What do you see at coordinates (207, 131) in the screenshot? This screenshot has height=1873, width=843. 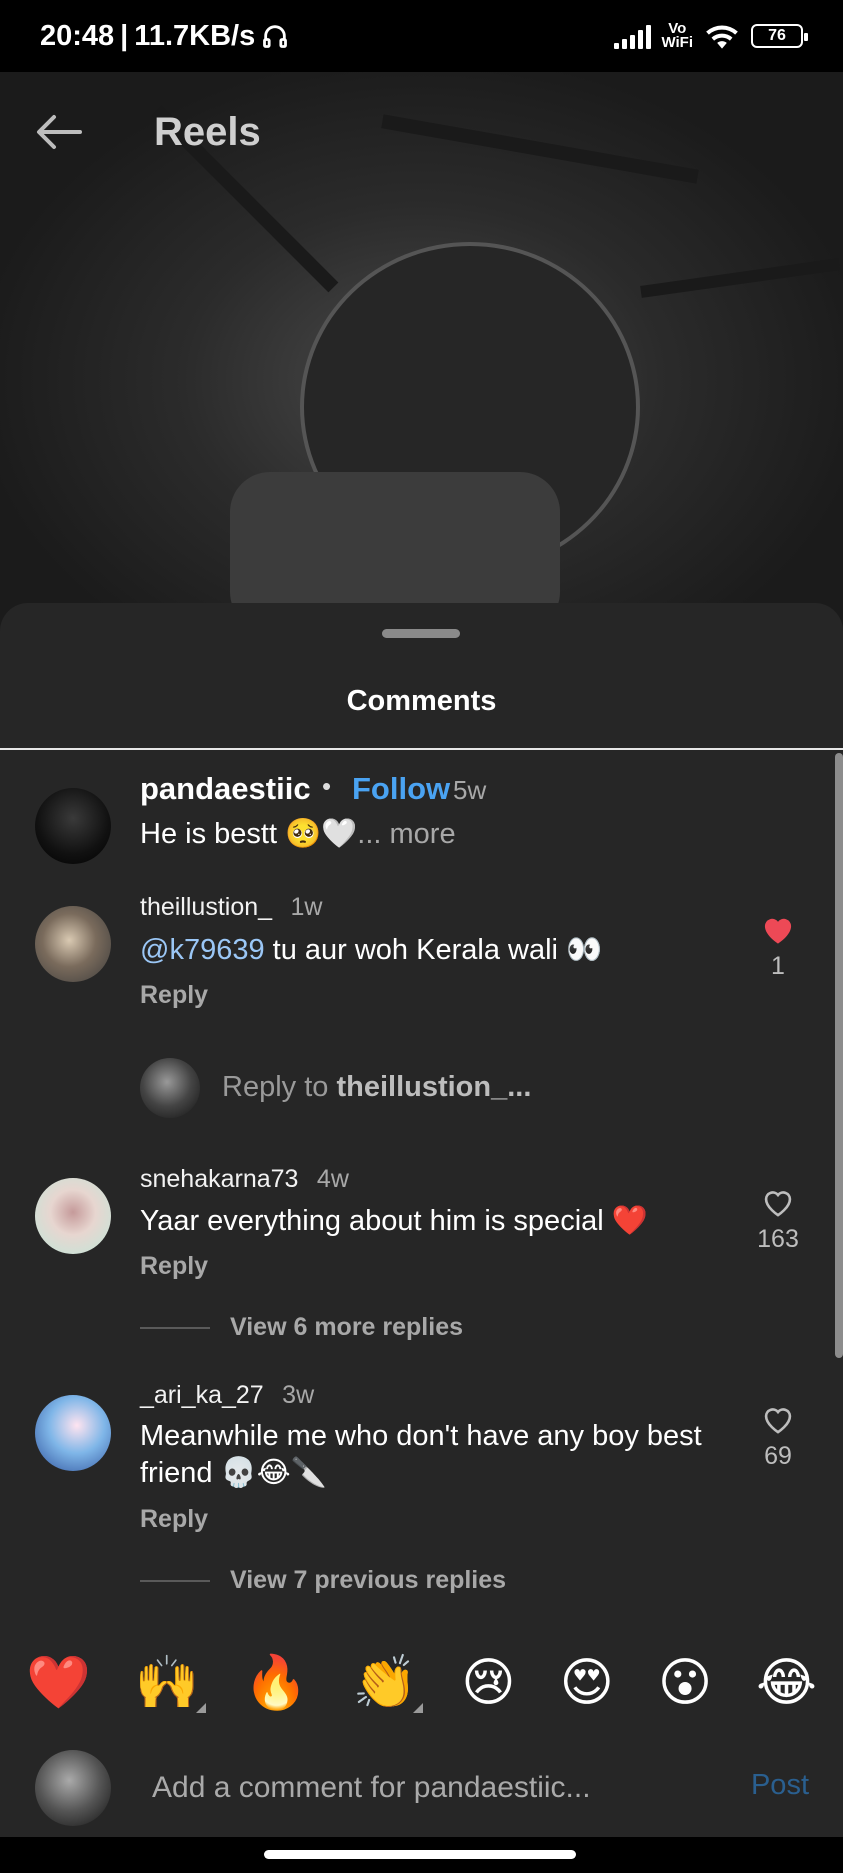 I see `page-title: Reels` at bounding box center [207, 131].